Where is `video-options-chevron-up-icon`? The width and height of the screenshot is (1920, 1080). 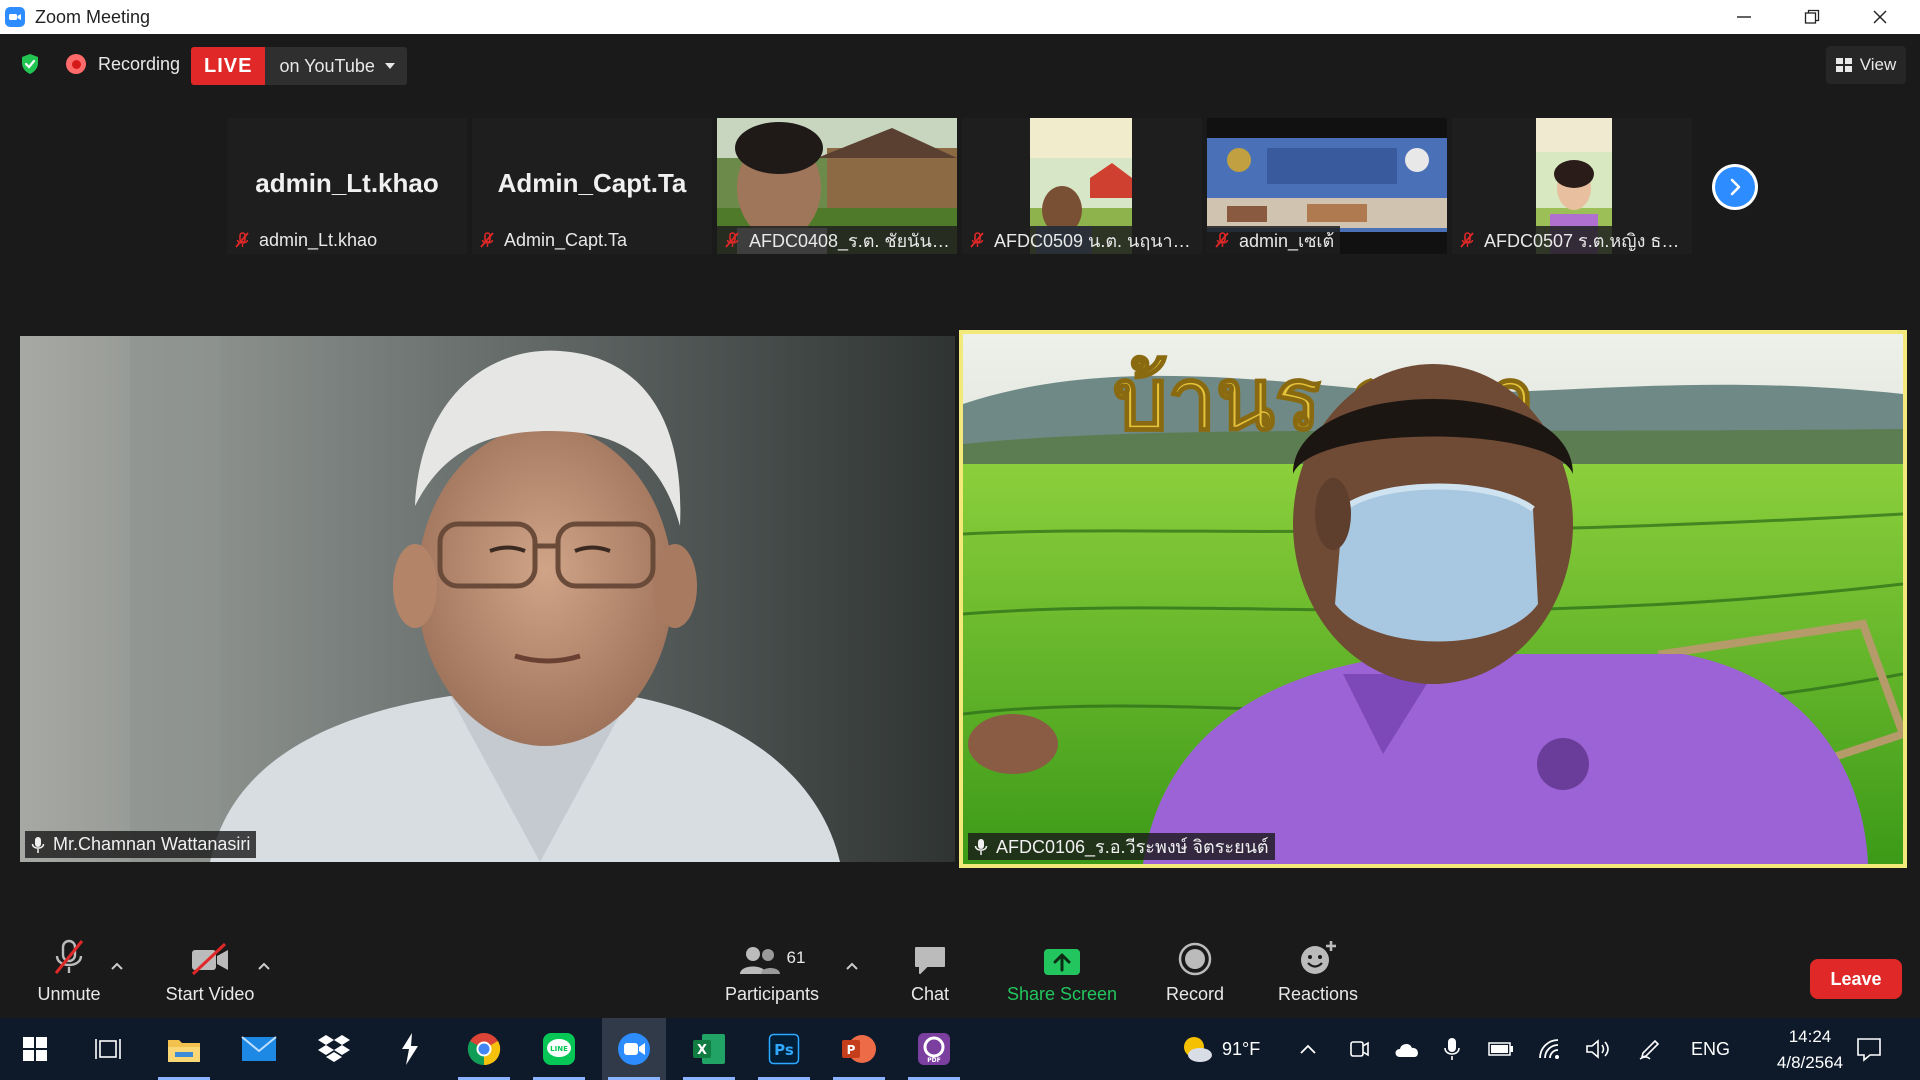
video-options-chevron-up-icon is located at coordinates (264, 966).